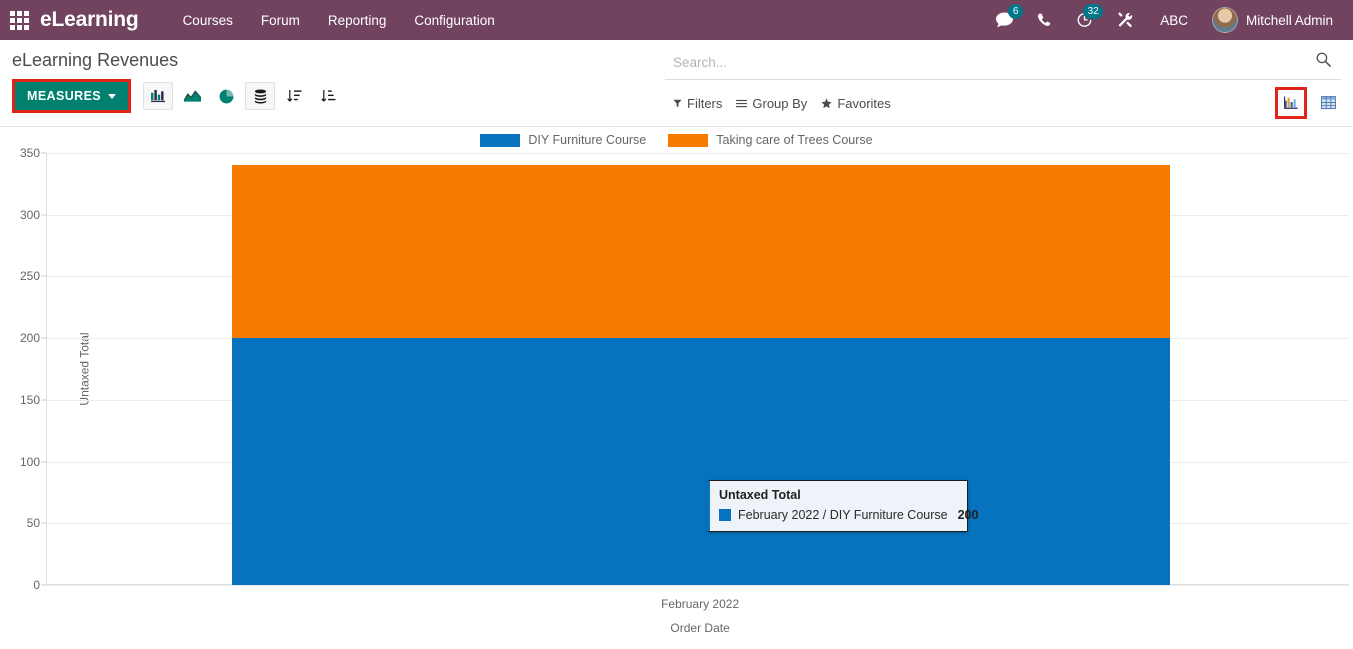  I want to click on phone-button, so click(1044, 20).